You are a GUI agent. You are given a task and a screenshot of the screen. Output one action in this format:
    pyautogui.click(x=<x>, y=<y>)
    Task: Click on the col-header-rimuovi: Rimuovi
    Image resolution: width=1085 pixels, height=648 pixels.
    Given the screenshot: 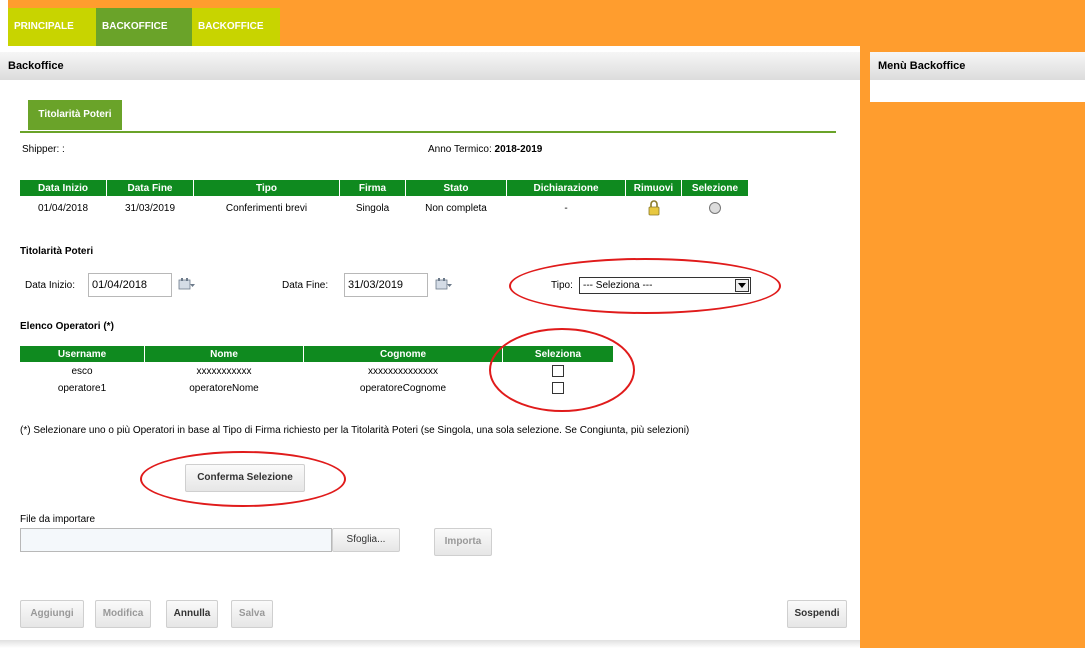 What is the action you would take?
    pyautogui.click(x=653, y=188)
    